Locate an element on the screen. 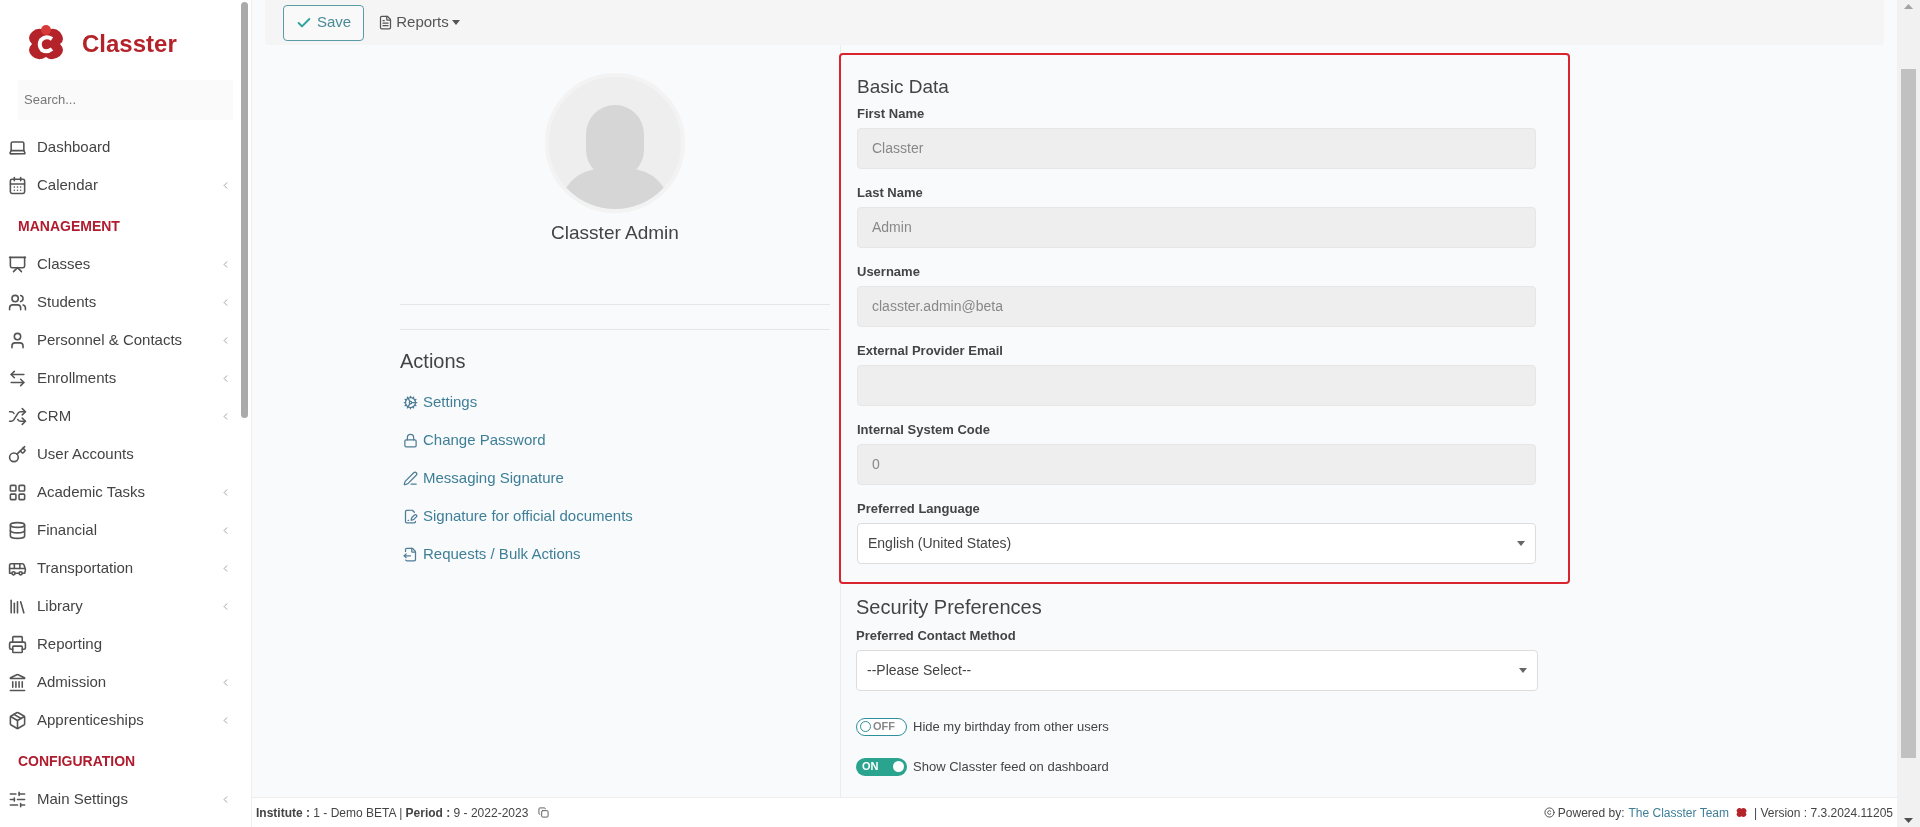 The image size is (1920, 827). nav-item: Apprenticeships is located at coordinates (118, 720).